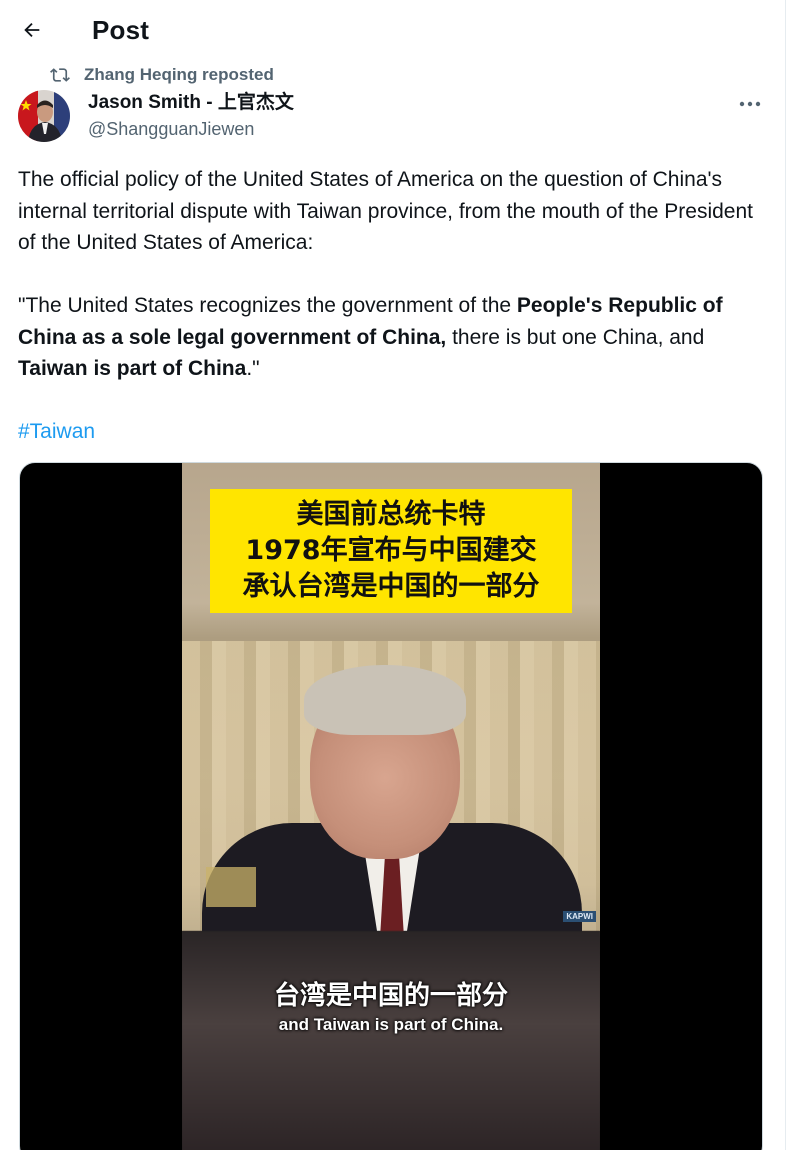 The width and height of the screenshot is (800, 1150). Describe the element at coordinates (785, 575) in the screenshot. I see `page-border` at that location.